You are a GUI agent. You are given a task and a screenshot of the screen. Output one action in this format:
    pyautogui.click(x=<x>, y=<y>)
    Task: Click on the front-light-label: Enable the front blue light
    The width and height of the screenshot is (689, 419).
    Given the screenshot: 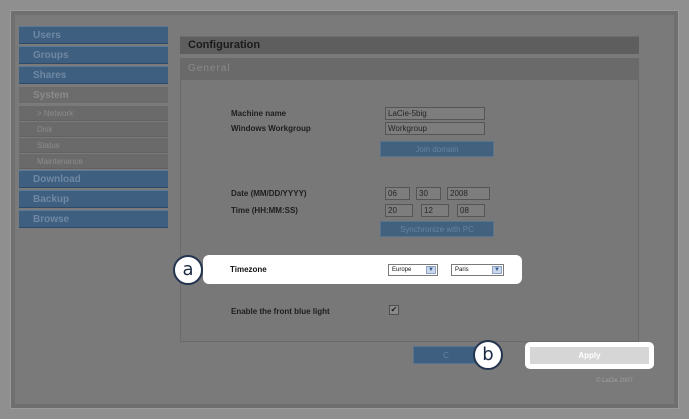 What is the action you would take?
    pyautogui.click(x=280, y=311)
    